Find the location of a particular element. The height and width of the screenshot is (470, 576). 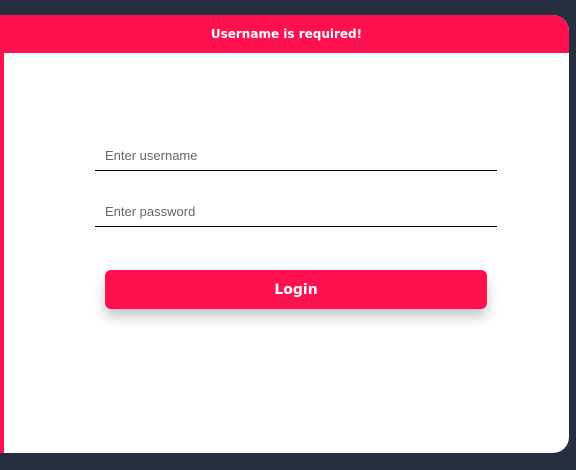

error-banner: Username is required! is located at coordinates (286, 34).